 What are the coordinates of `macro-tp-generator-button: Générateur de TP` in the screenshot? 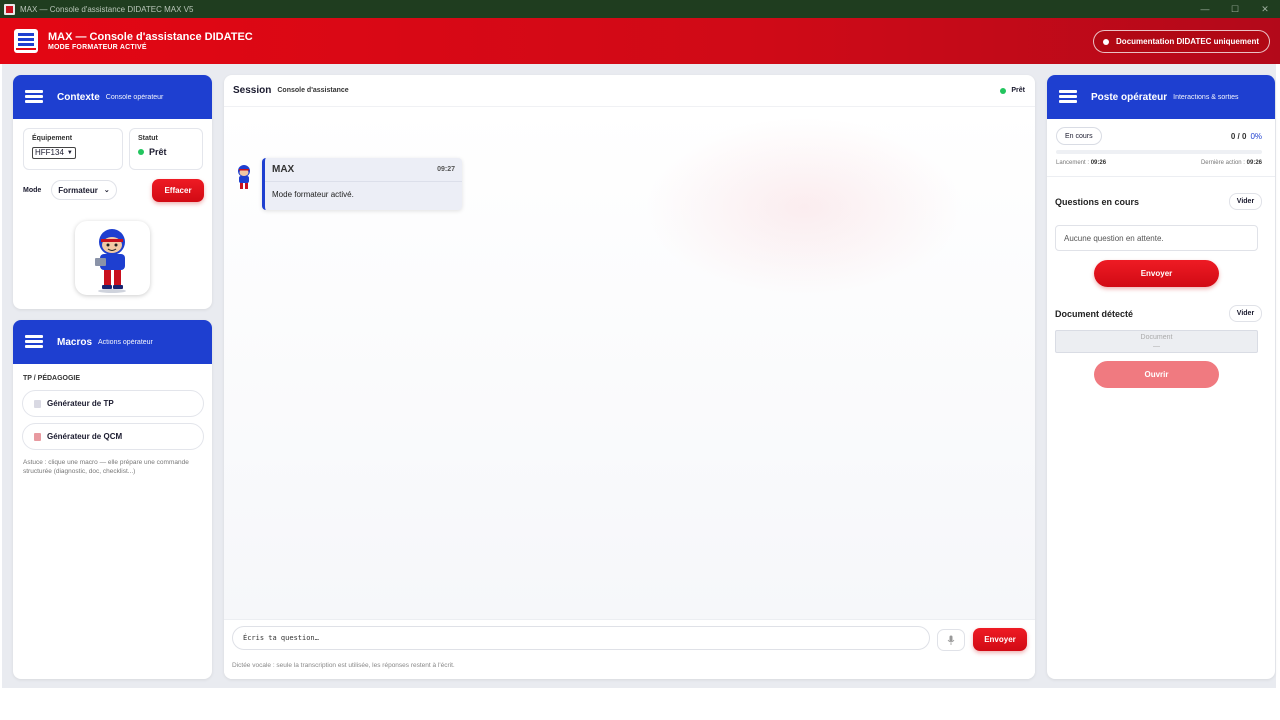 It's located at (113, 403).